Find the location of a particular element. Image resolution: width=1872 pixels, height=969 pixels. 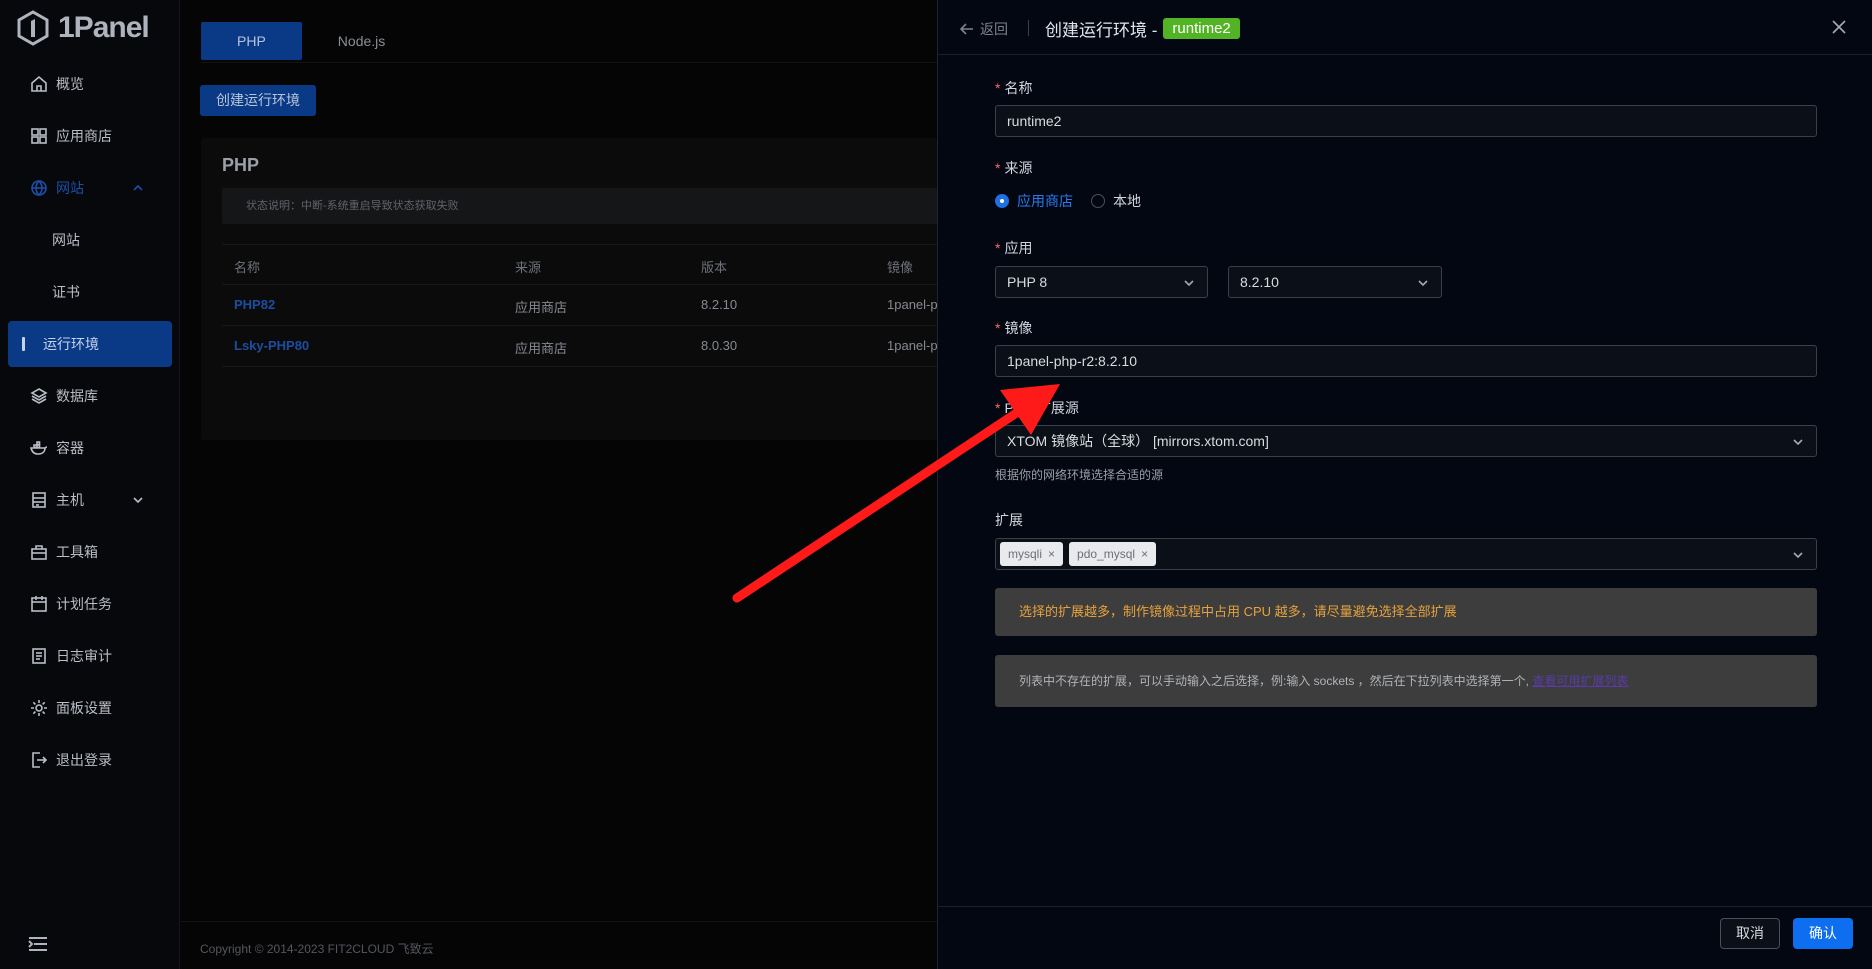

confirm-button: 确认 is located at coordinates (1823, 933).